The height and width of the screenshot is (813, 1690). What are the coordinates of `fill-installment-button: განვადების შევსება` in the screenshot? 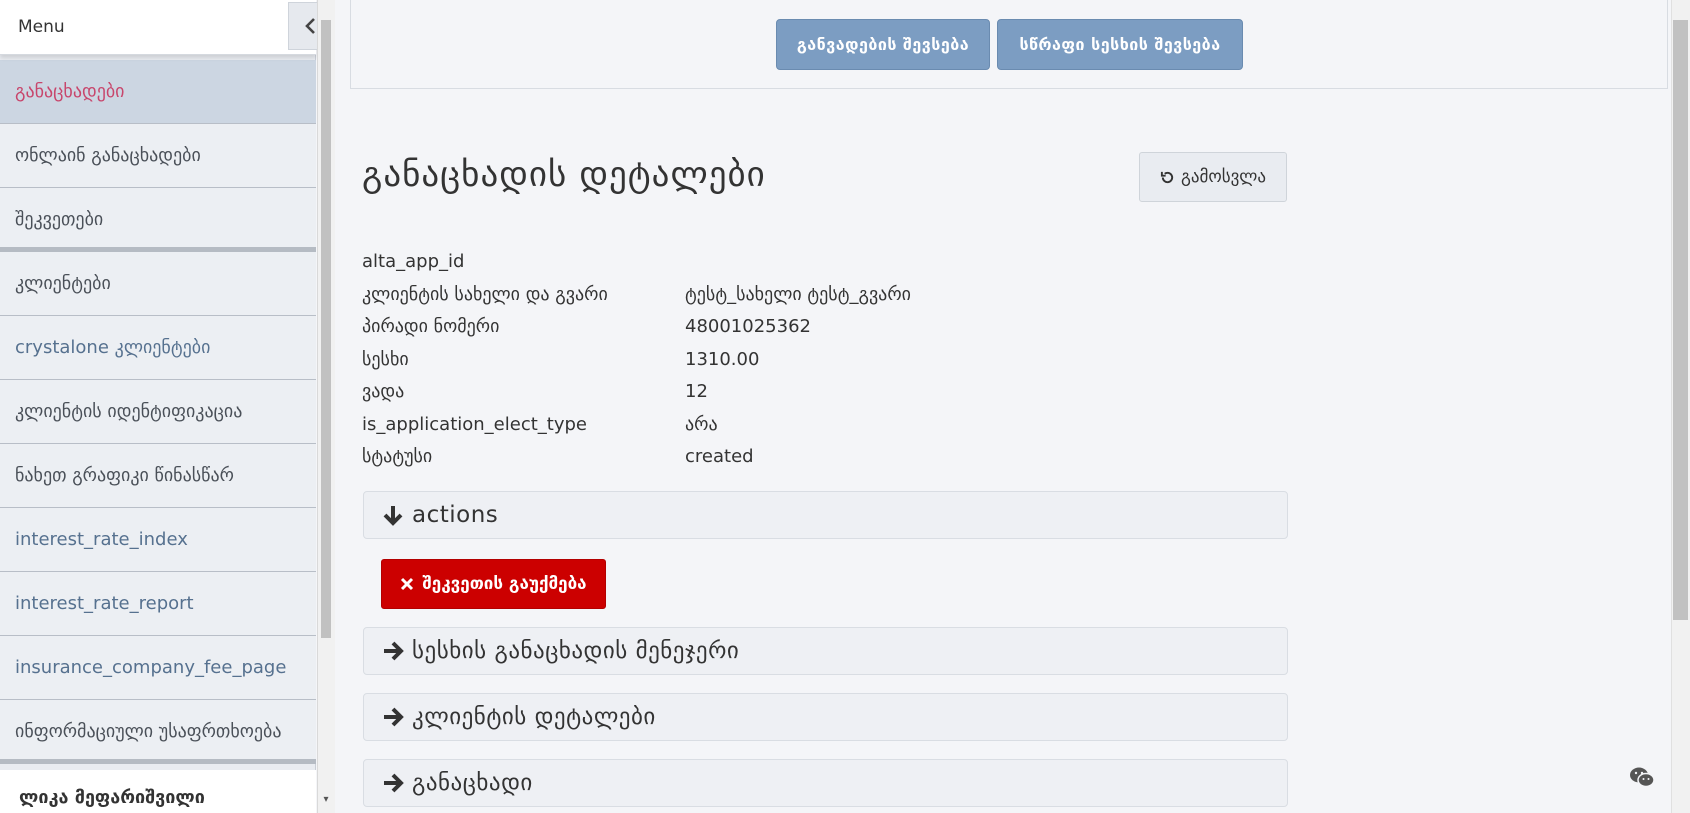 It's located at (883, 44).